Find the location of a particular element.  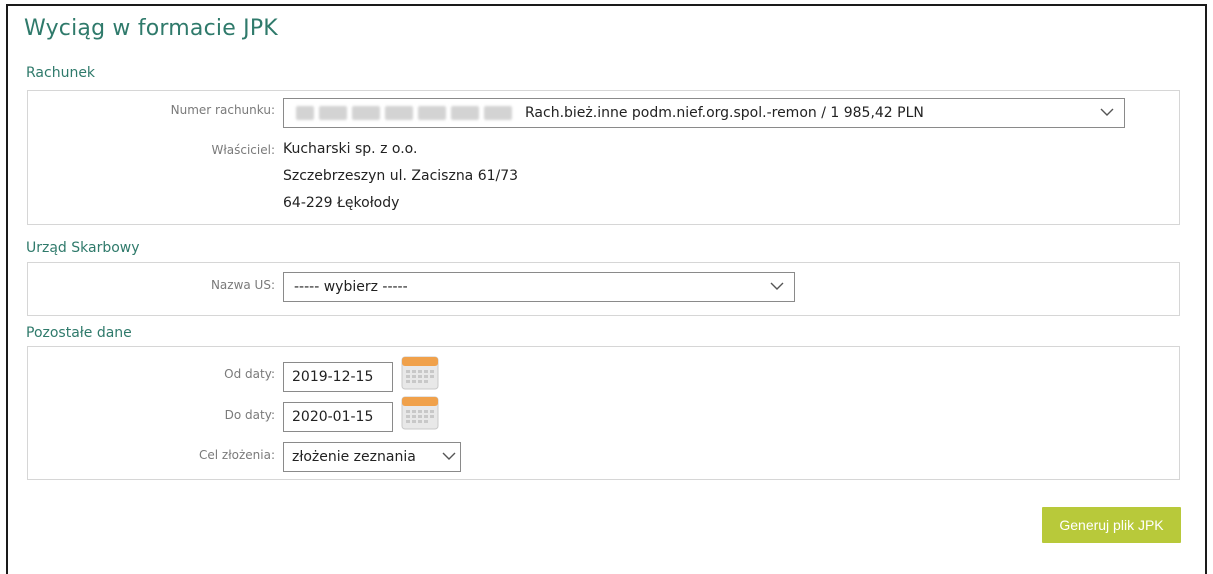

purpose-select: złożenie zeznania is located at coordinates (372, 457).